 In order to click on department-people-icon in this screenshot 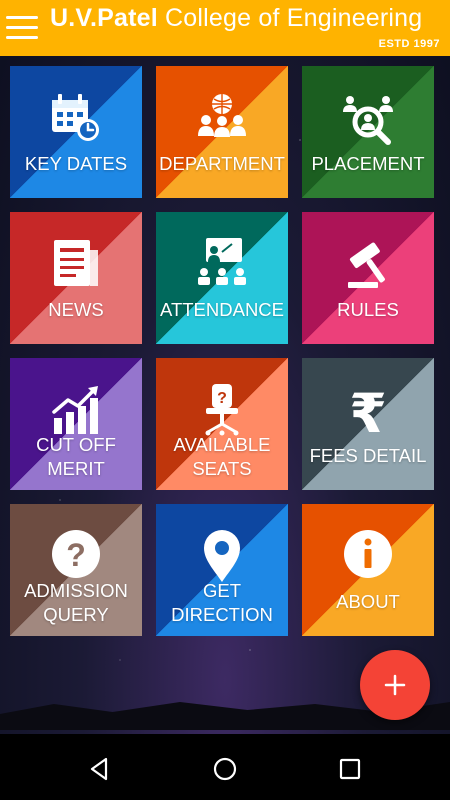, I will do `click(222, 115)`.